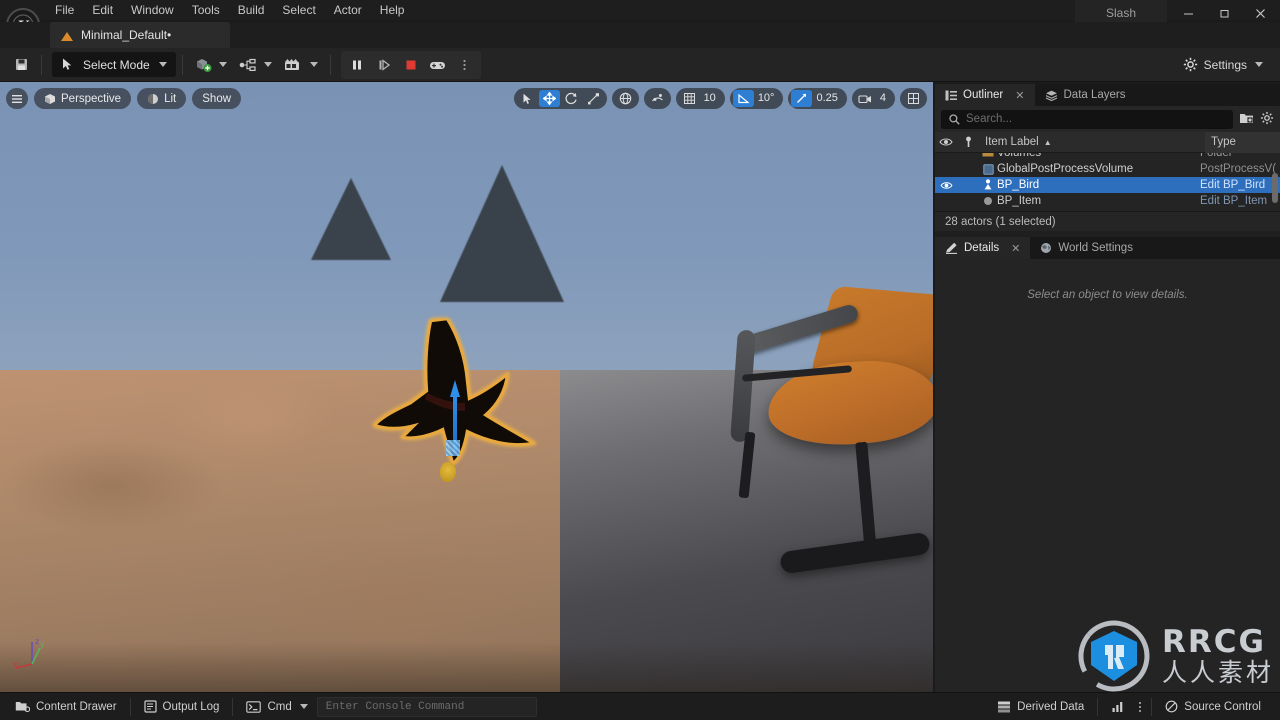  I want to click on minimize-icon, so click(1188, 13).